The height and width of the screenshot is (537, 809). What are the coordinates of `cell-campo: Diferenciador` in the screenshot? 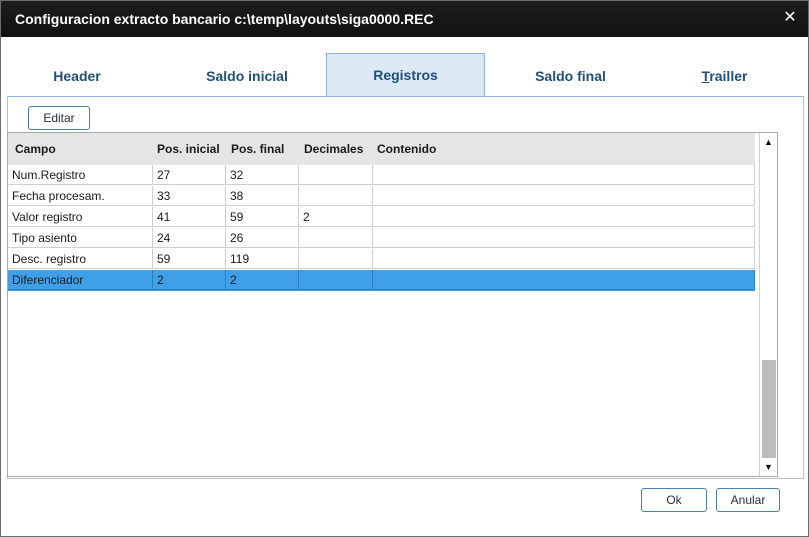 It's located at (80, 280).